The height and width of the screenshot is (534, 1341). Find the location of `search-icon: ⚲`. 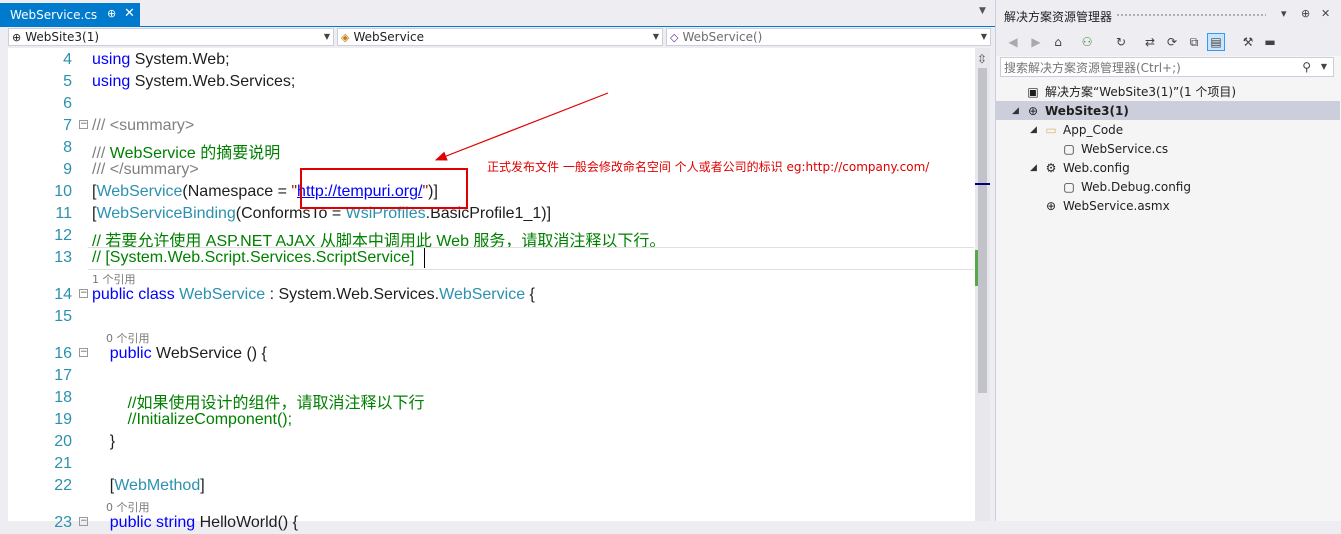

search-icon: ⚲ is located at coordinates (1306, 67).